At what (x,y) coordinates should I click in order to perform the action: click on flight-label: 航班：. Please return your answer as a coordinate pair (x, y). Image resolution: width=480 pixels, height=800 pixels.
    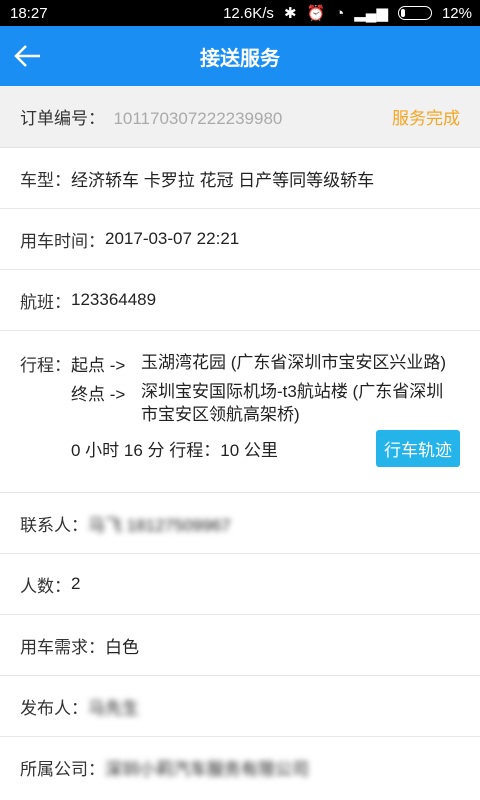
    Looking at the image, I should click on (45, 302).